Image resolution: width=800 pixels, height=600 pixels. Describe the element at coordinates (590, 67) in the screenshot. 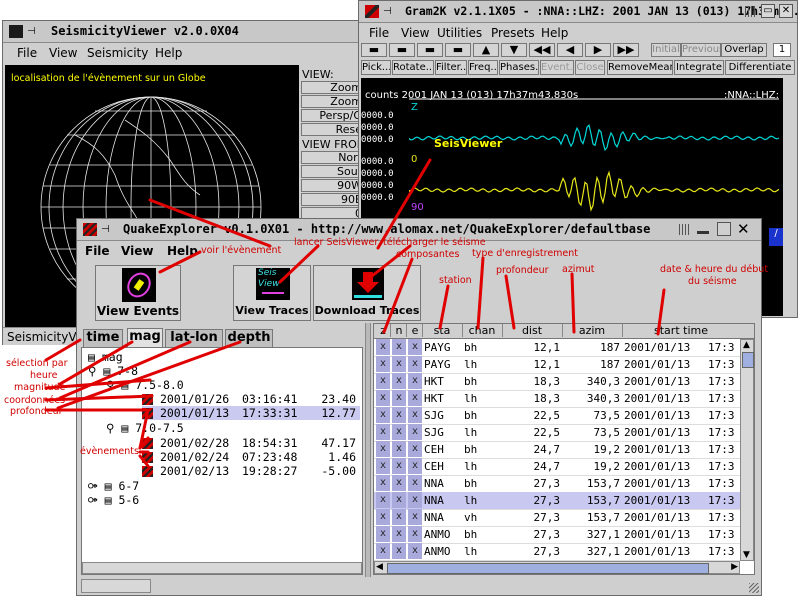

I see `close-trace-button: Close` at that location.